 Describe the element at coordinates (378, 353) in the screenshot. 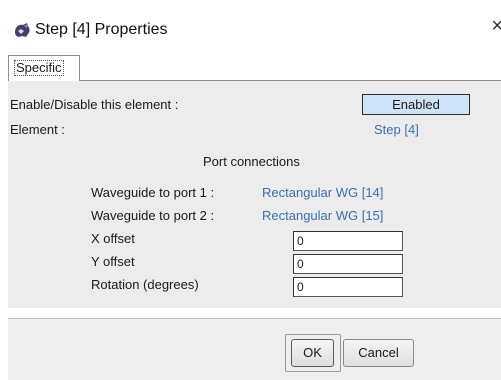

I see `cancel-button: Cancel` at that location.